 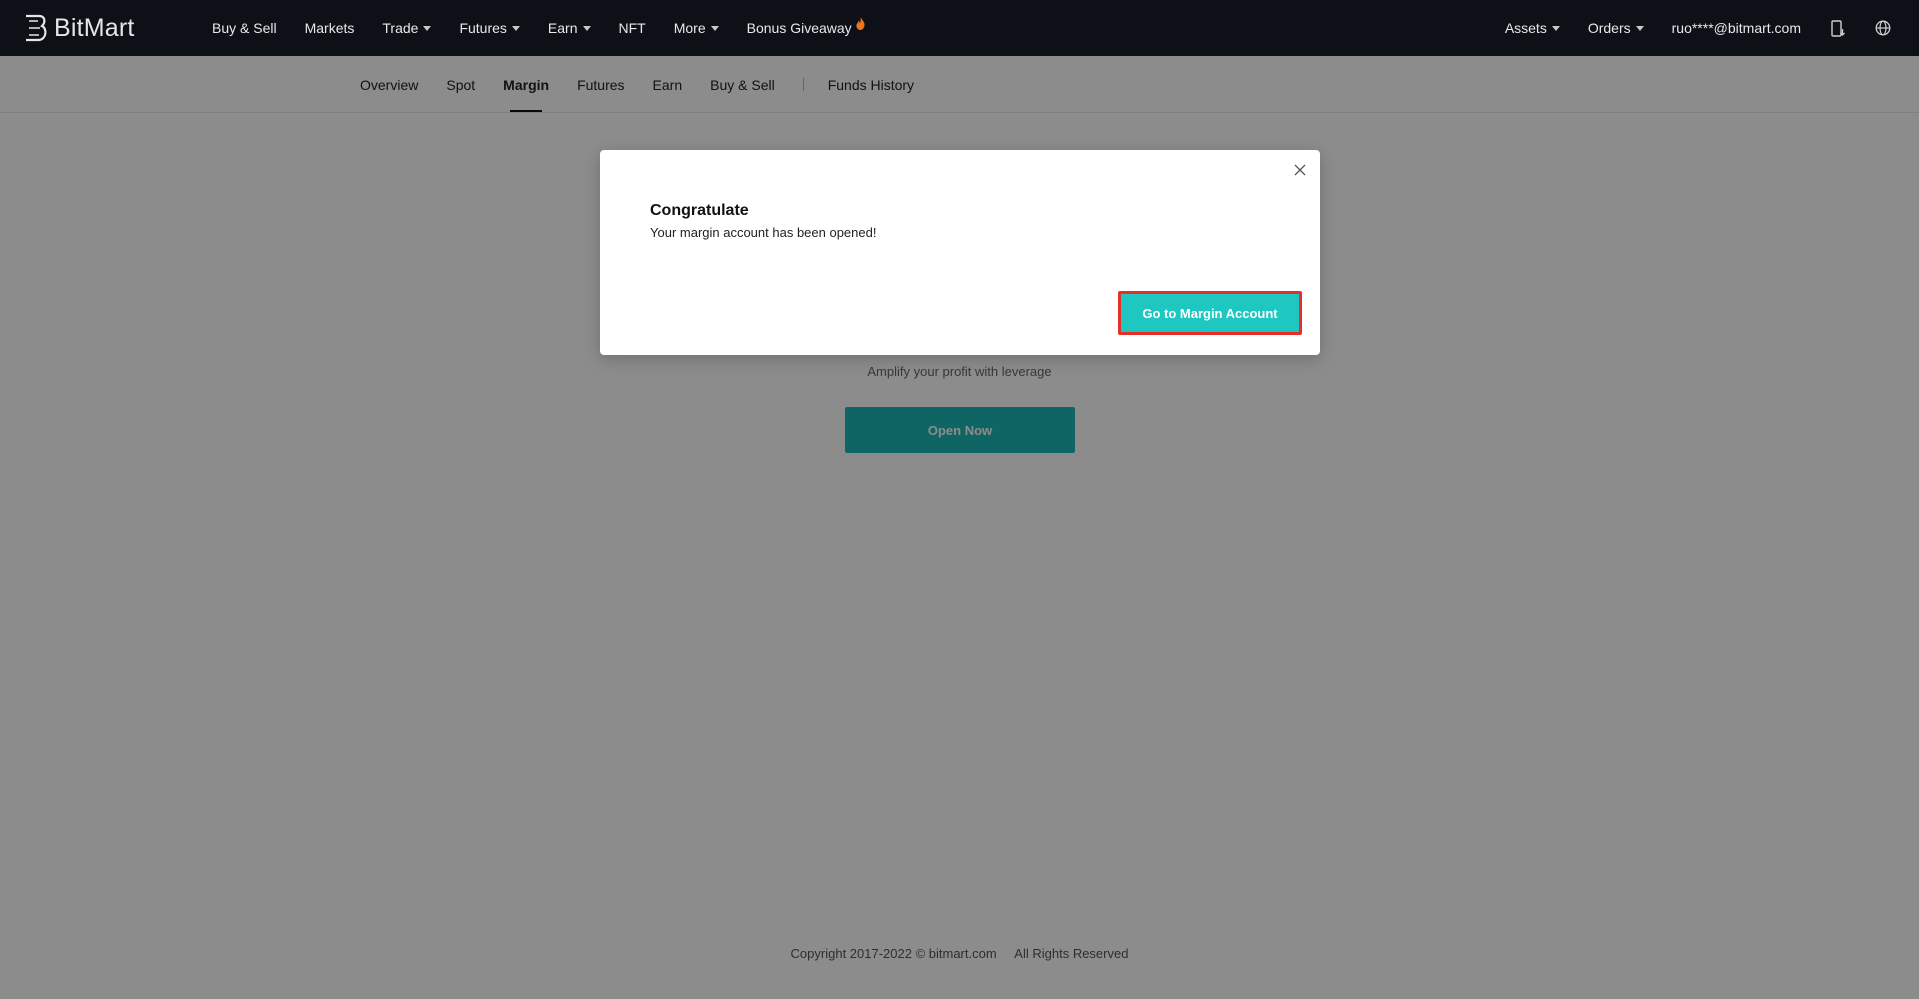 I want to click on user-email: ruo****@bitmart.com, so click(x=1736, y=28).